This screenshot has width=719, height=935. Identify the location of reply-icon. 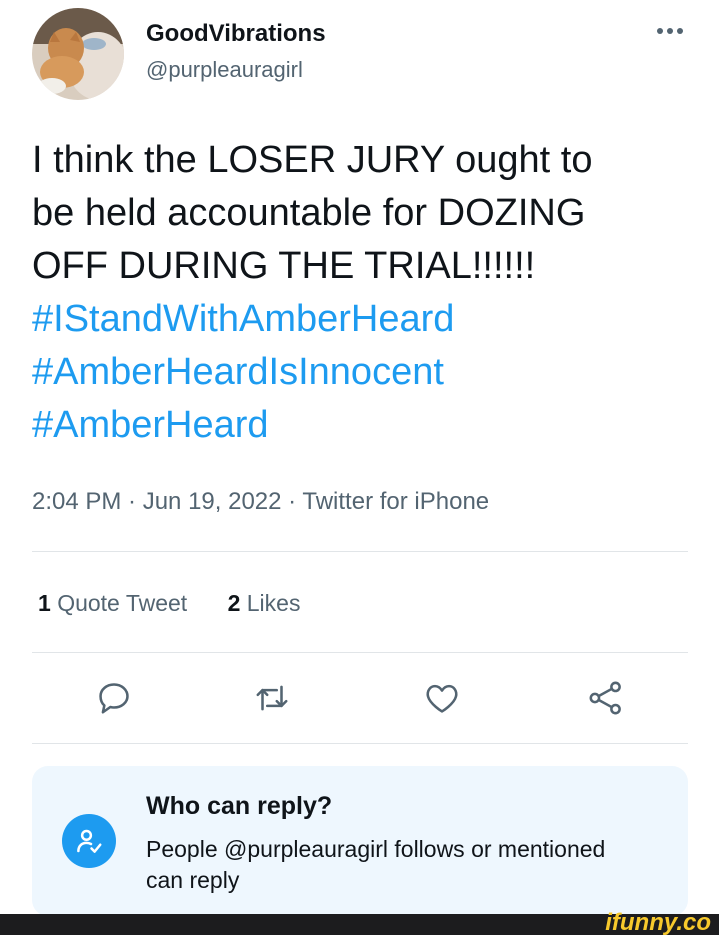
(114, 698).